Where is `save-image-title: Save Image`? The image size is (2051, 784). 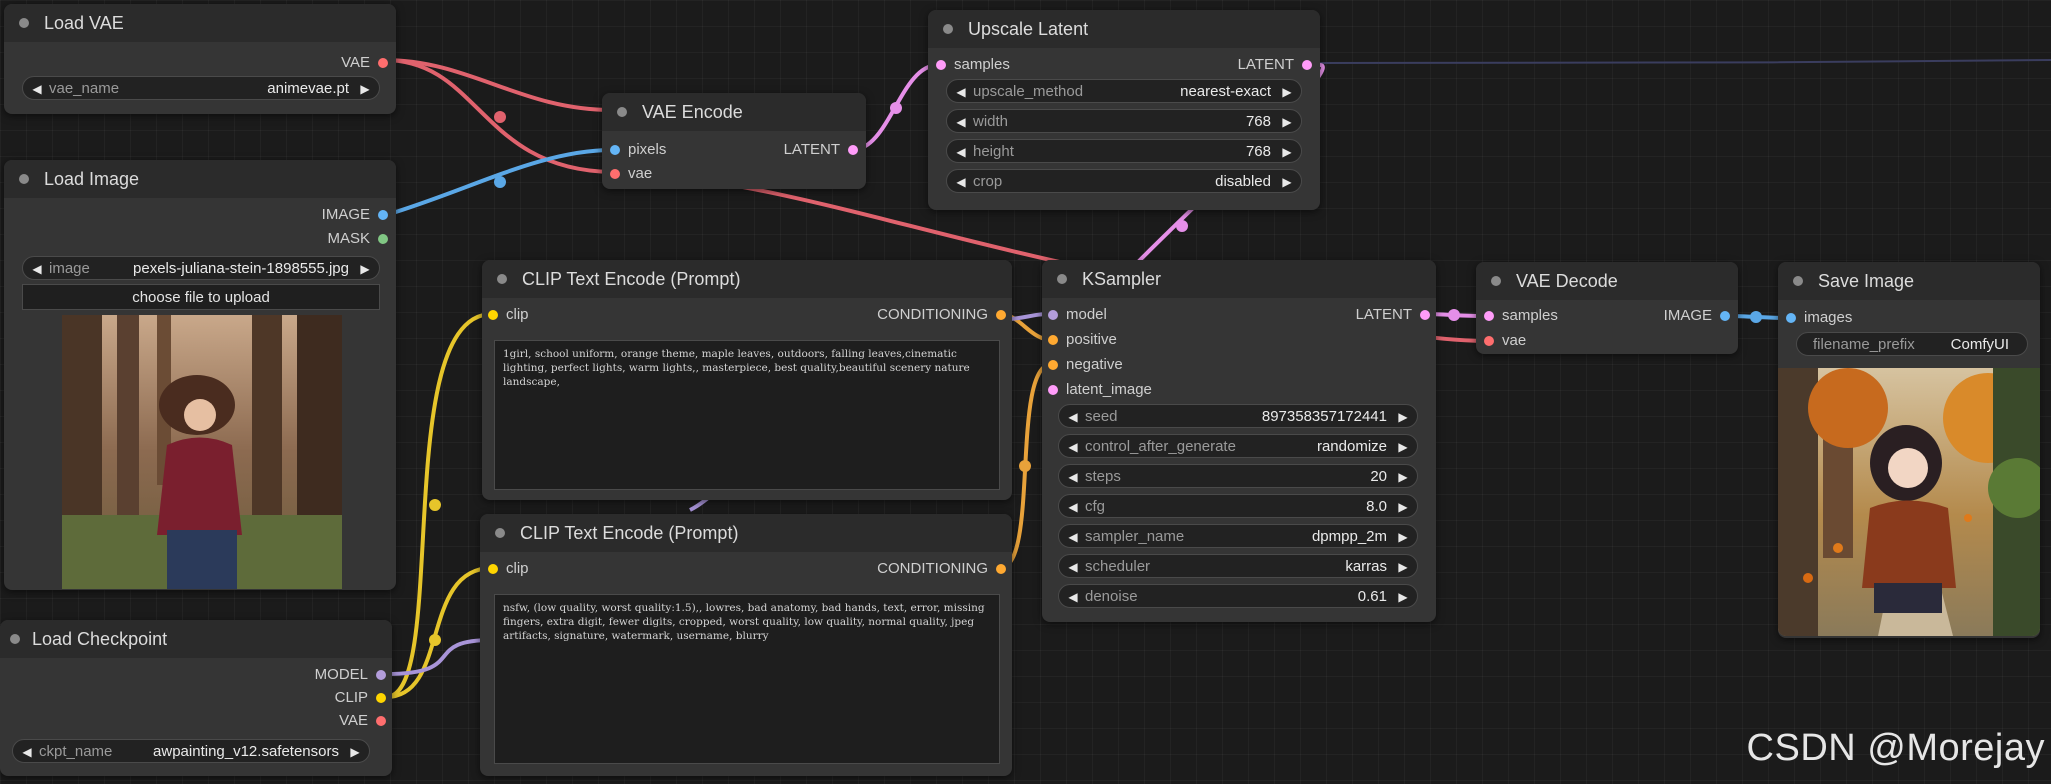
save-image-title: Save Image is located at coordinates (1909, 281).